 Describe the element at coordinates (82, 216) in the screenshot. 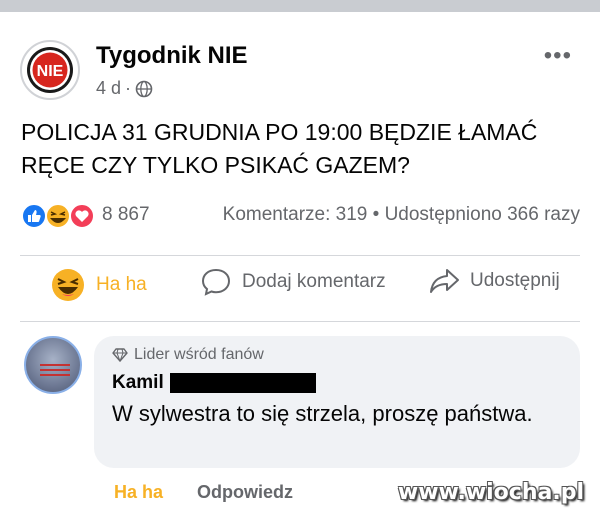

I see `love-reaction-icon` at that location.